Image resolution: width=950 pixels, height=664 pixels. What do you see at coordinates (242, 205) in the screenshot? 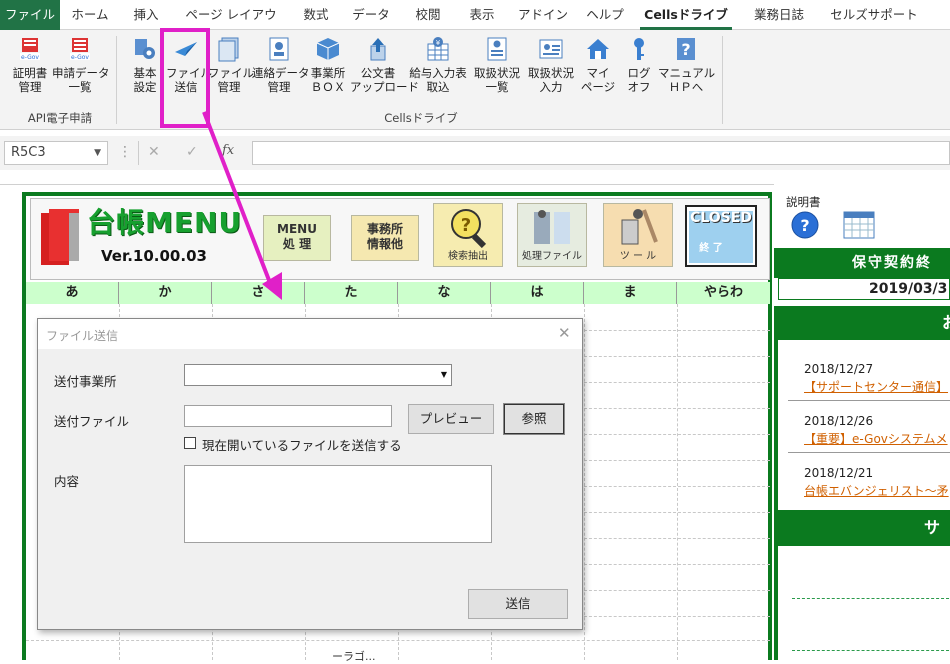
I see `annotation-arrow` at bounding box center [242, 205].